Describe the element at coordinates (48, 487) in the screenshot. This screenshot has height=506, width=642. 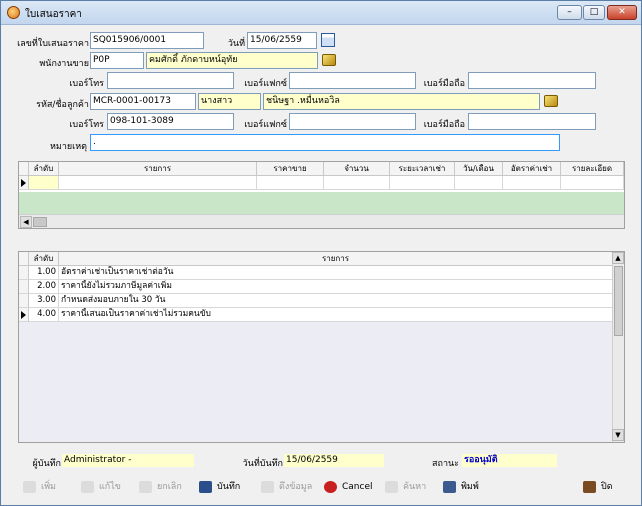
I see `add-button-label: เพิ่ม` at that location.